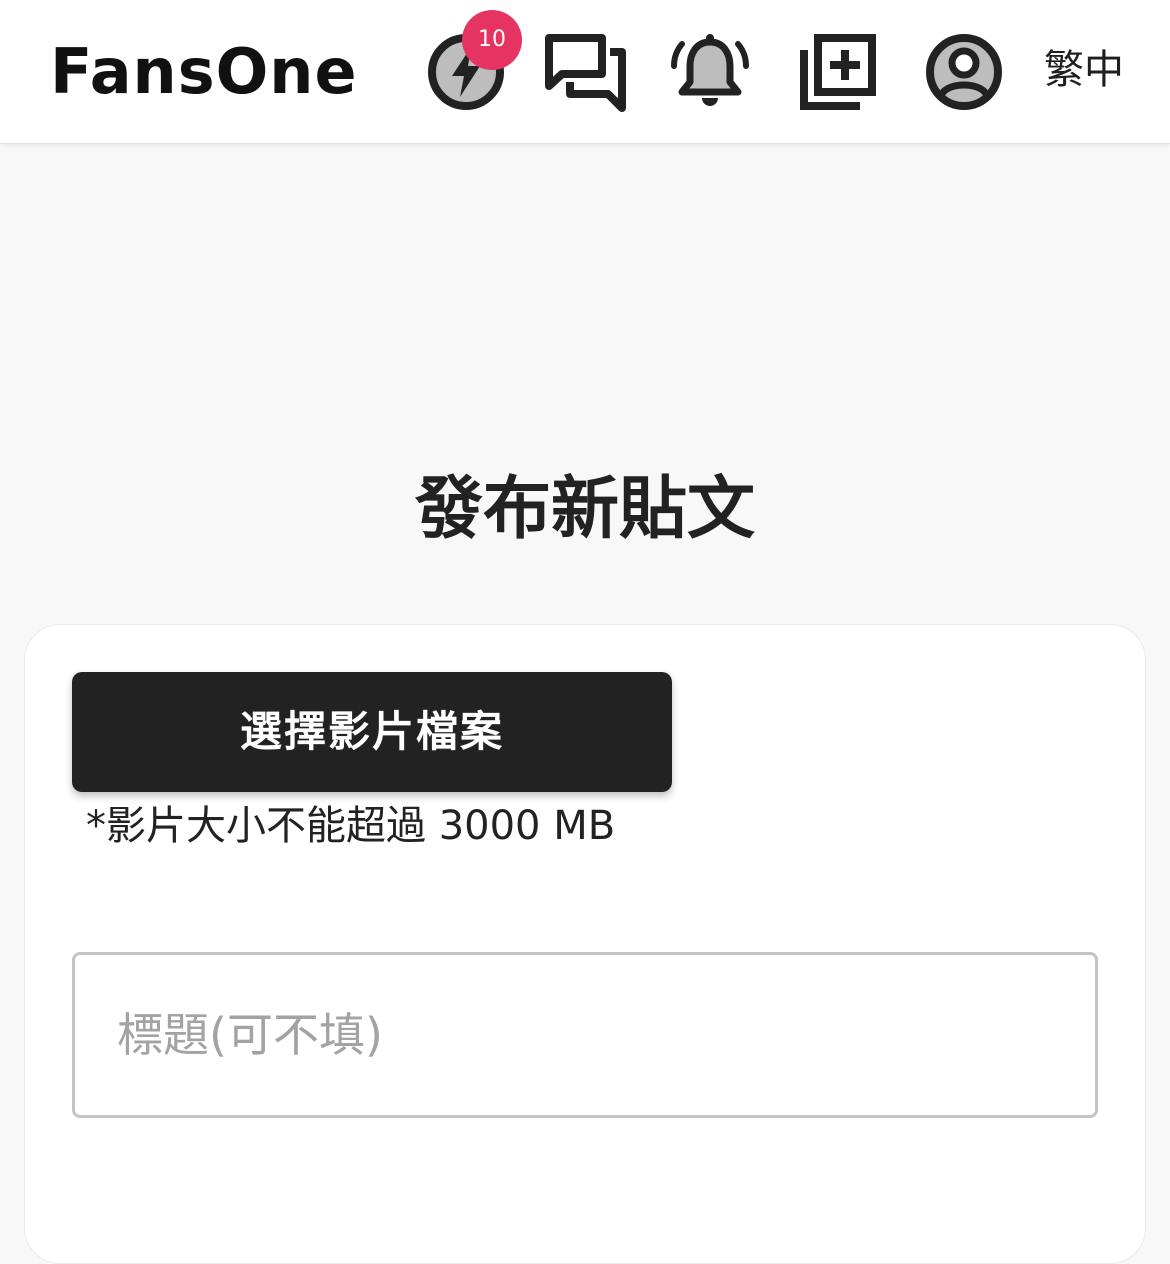 This screenshot has width=1170, height=1264. Describe the element at coordinates (351, 826) in the screenshot. I see `video-size-note: *影片大小不能超過 3000 MB` at that location.